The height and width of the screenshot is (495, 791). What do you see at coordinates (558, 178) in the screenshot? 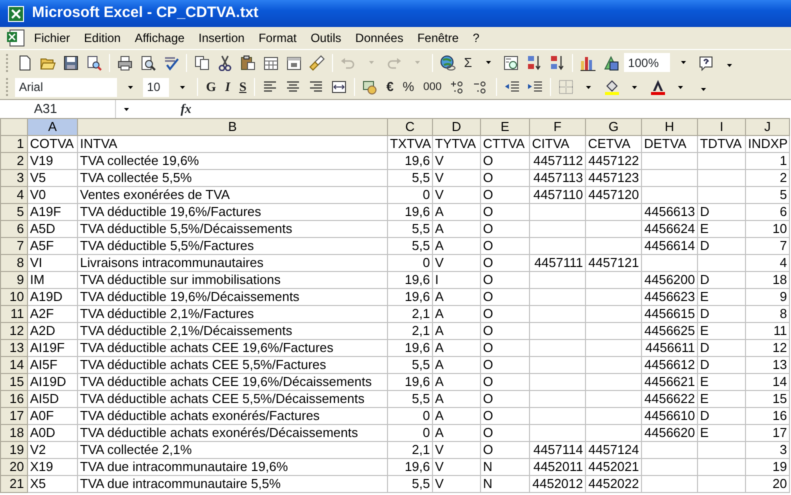
I see `table-cell: 4457113` at bounding box center [558, 178].